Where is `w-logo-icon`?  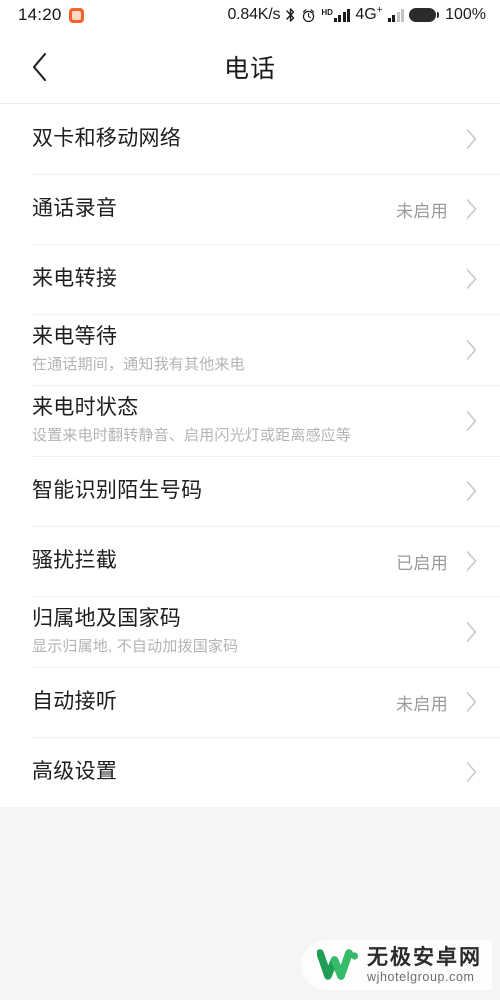 w-logo-icon is located at coordinates (337, 965).